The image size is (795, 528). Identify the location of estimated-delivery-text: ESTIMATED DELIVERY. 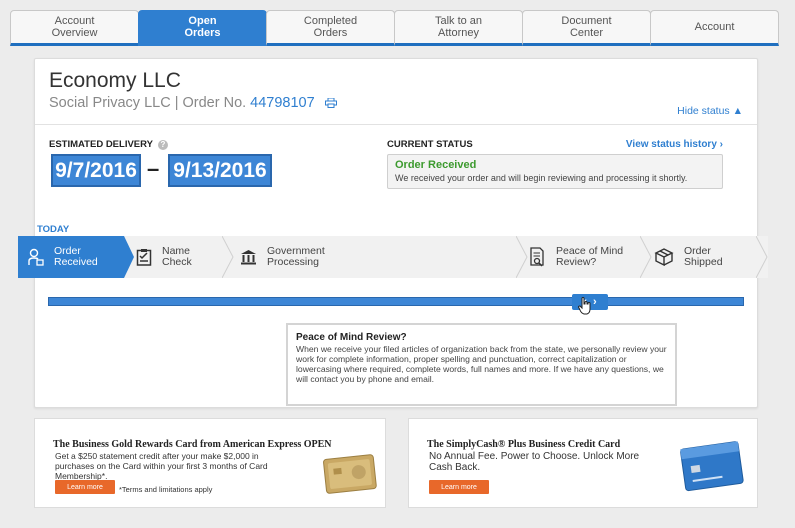
(101, 144).